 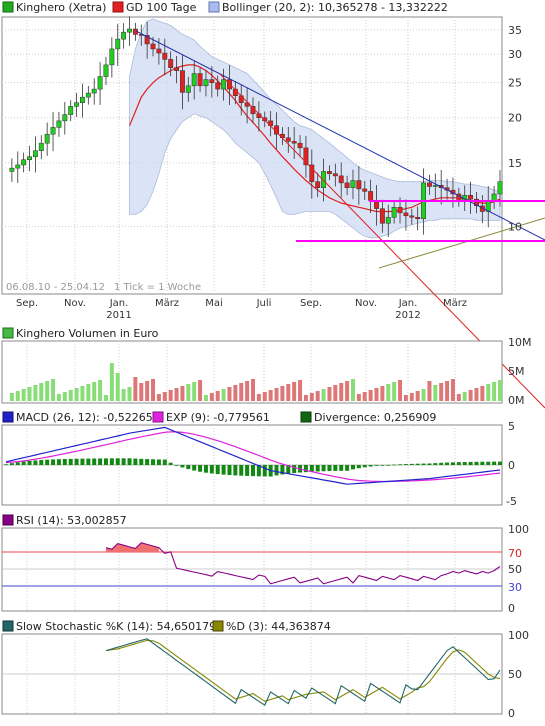 I want to click on stoch-tick-100: 100, so click(x=518, y=635).